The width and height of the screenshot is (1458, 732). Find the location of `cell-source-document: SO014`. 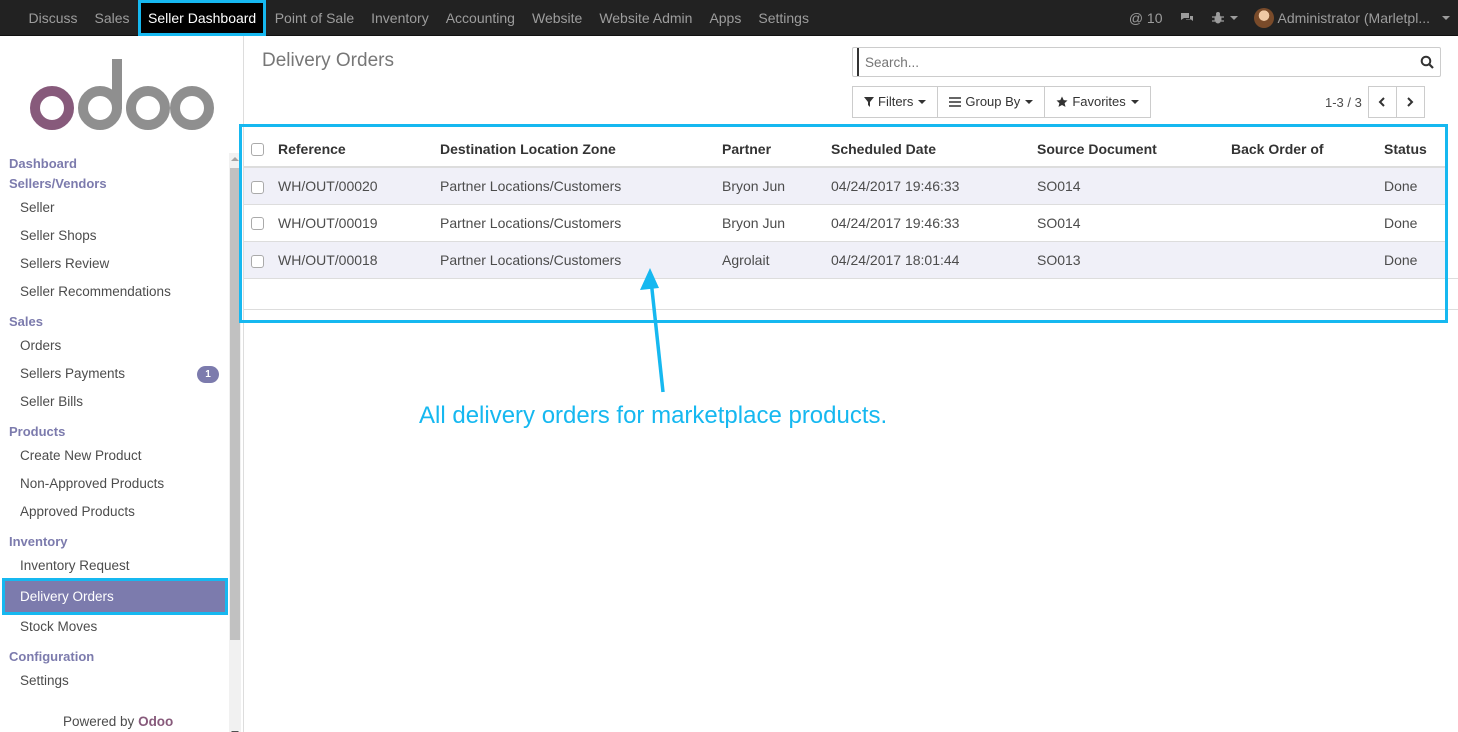

cell-source-document: SO014 is located at coordinates (1128, 185).